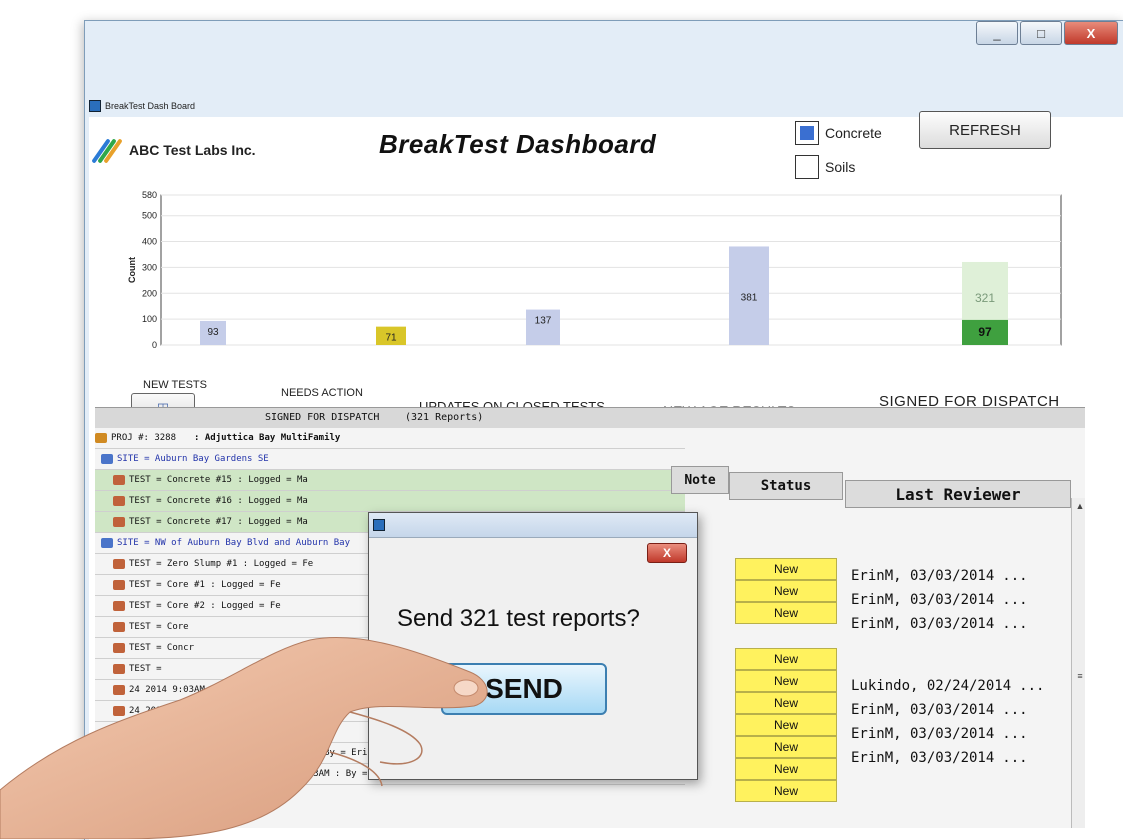 The width and height of the screenshot is (1123, 840). I want to click on y-tick-label: 100, so click(149, 319).